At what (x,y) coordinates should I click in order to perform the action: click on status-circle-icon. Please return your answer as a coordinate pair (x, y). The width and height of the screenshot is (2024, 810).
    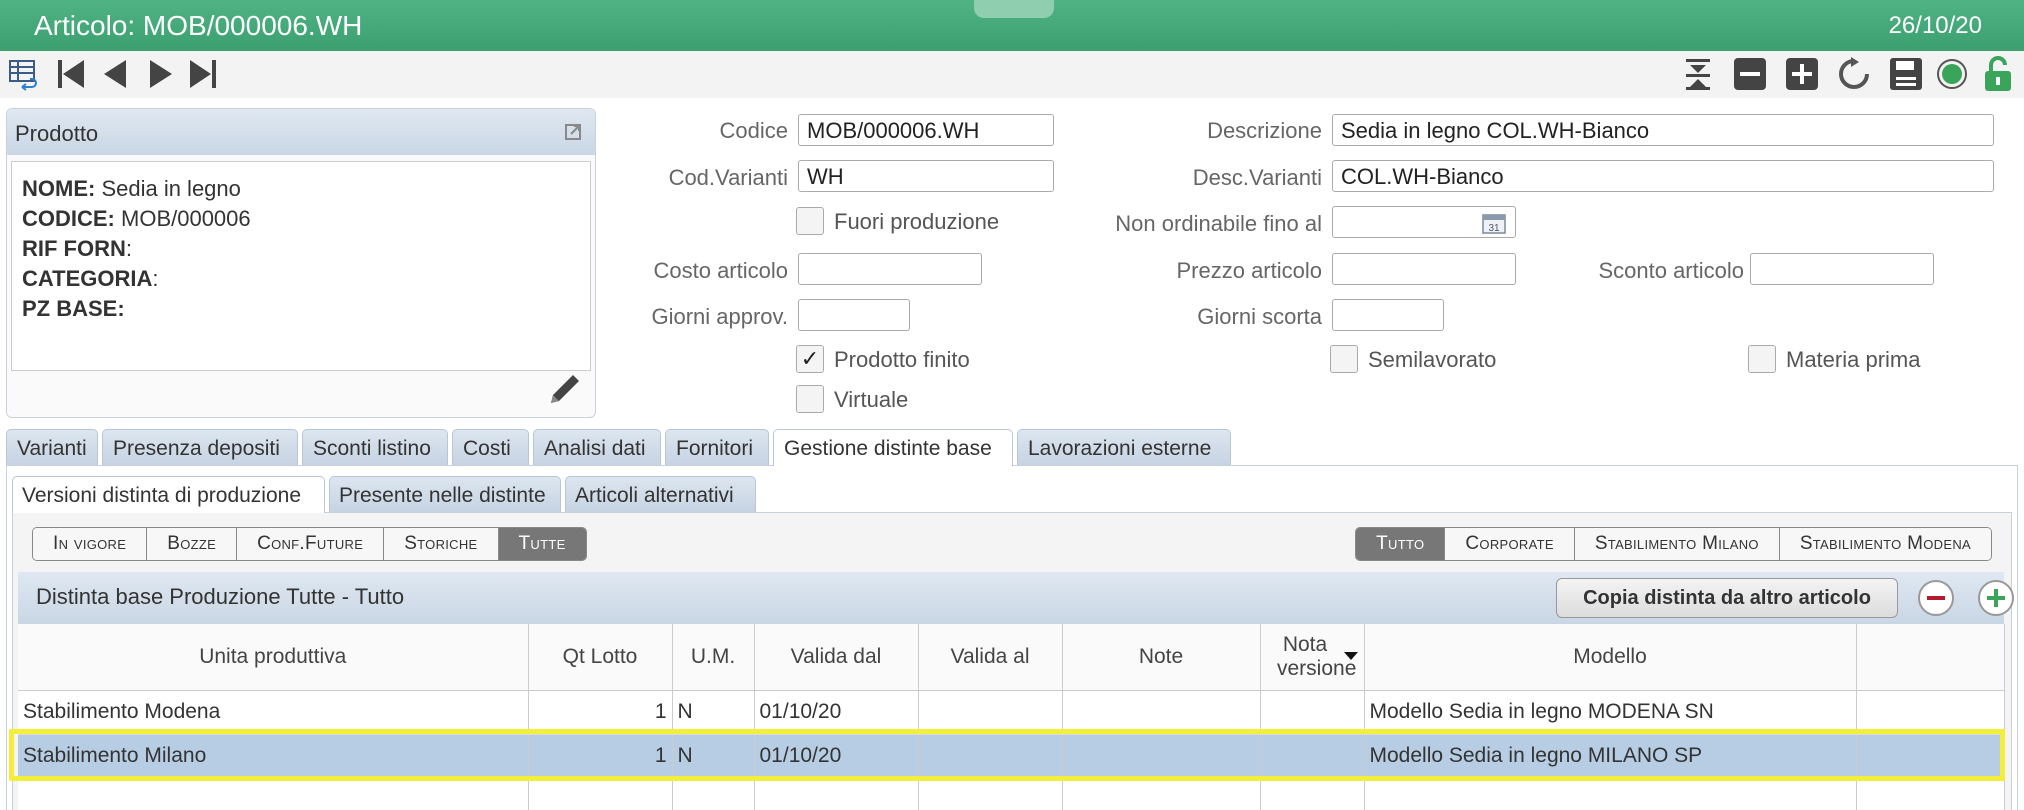
    Looking at the image, I should click on (1952, 74).